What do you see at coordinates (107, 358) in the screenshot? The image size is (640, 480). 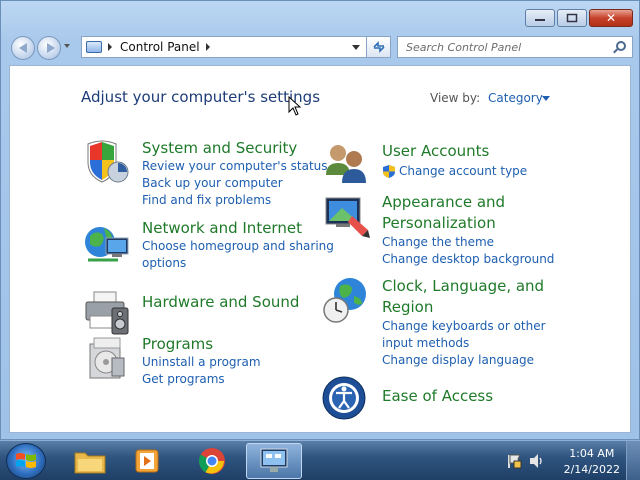 I see `programs-icon` at bounding box center [107, 358].